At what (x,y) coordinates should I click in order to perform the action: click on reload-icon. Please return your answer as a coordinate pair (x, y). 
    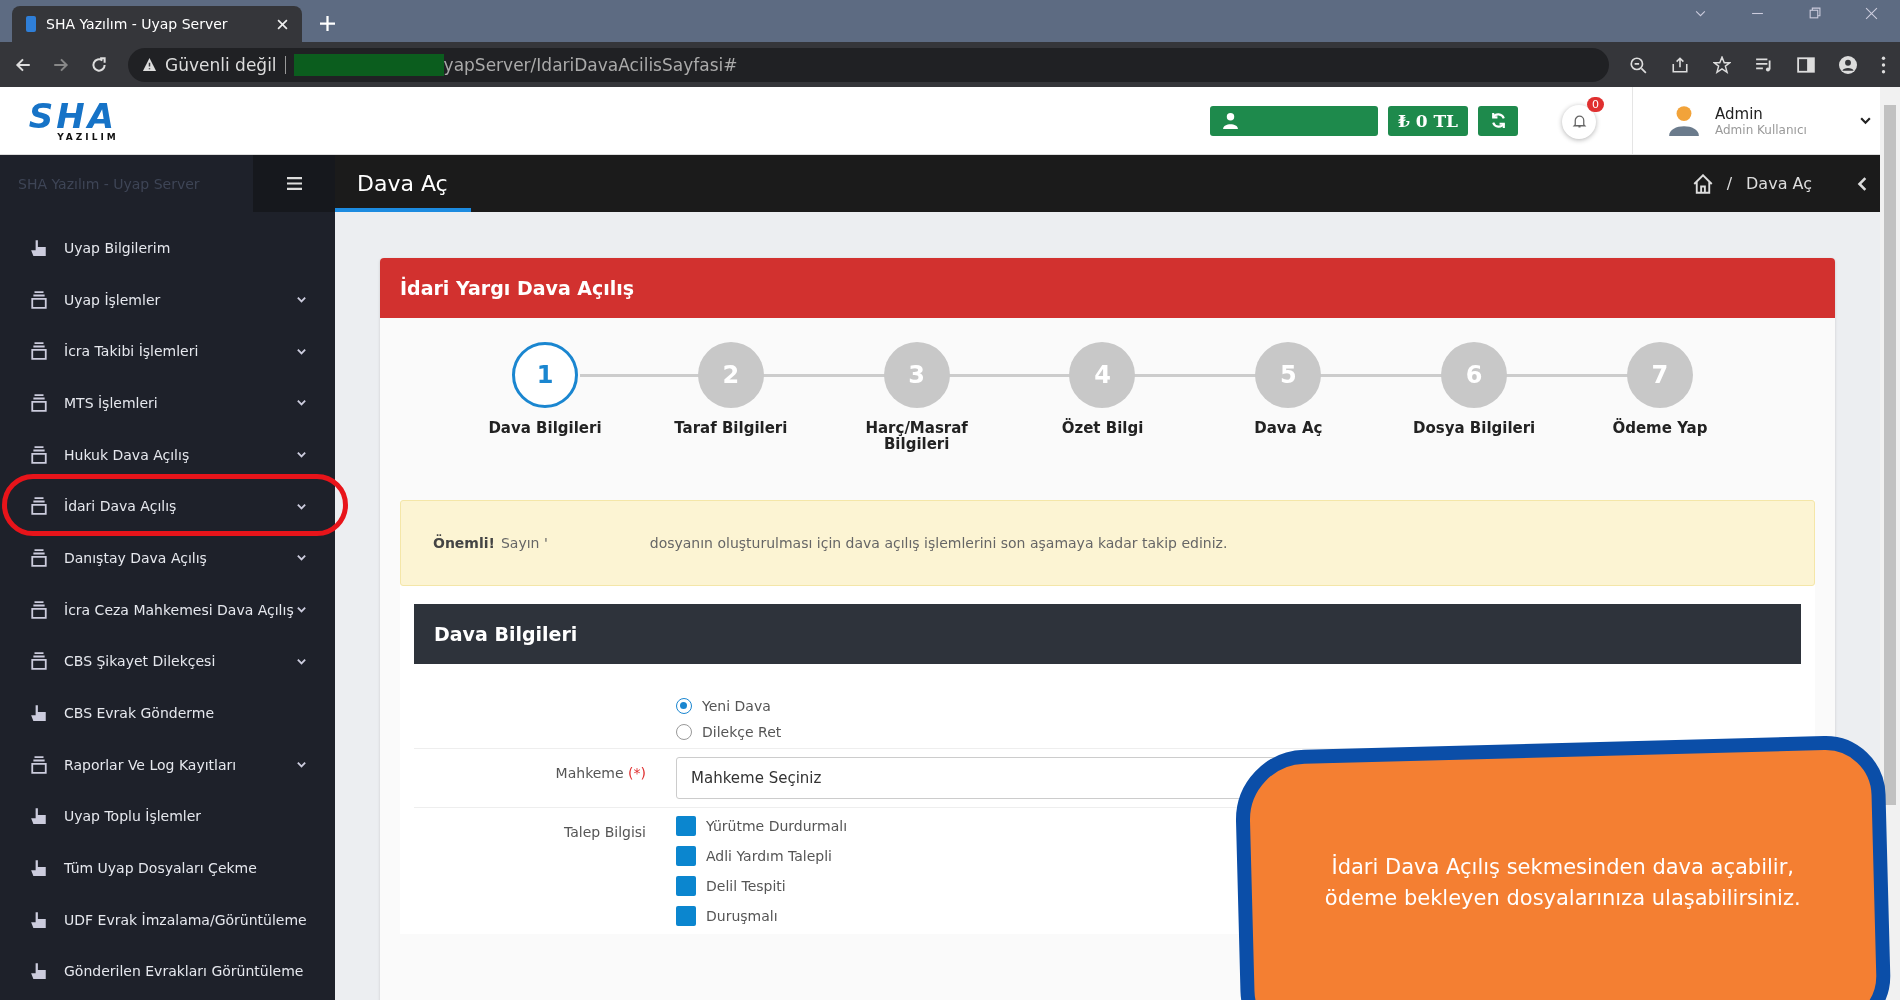
    Looking at the image, I should click on (99, 64).